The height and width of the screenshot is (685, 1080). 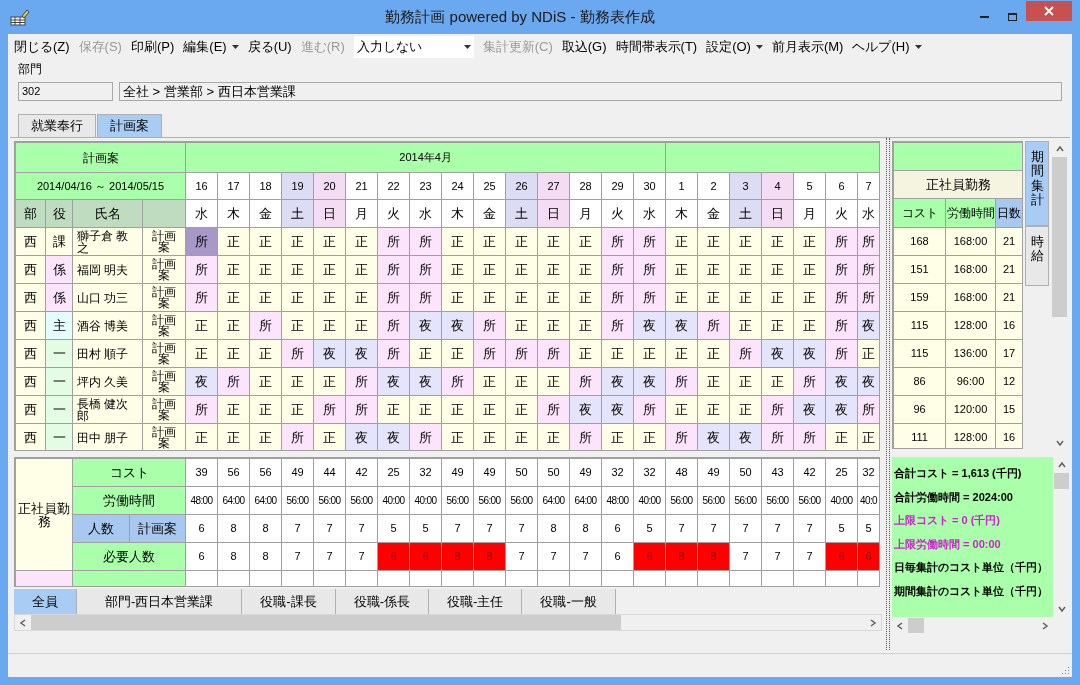 I want to click on menu-item: 印刷(P), so click(x=152, y=47).